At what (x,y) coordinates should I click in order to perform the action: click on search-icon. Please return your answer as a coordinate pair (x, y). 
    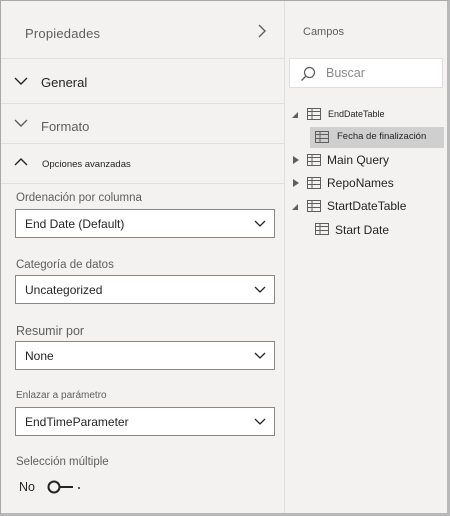
    Looking at the image, I should click on (308, 73).